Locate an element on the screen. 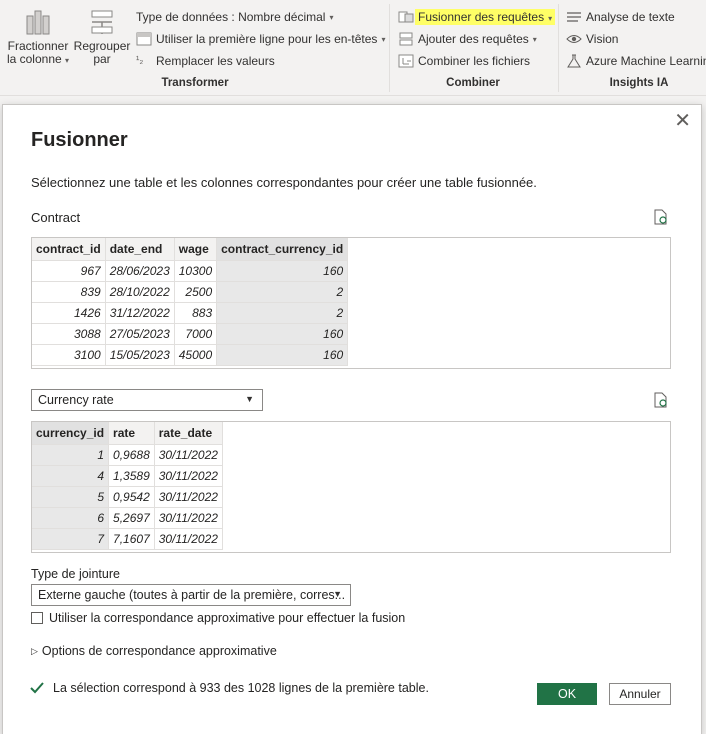 The image size is (706, 734). split-column-icon is located at coordinates (38, 22).